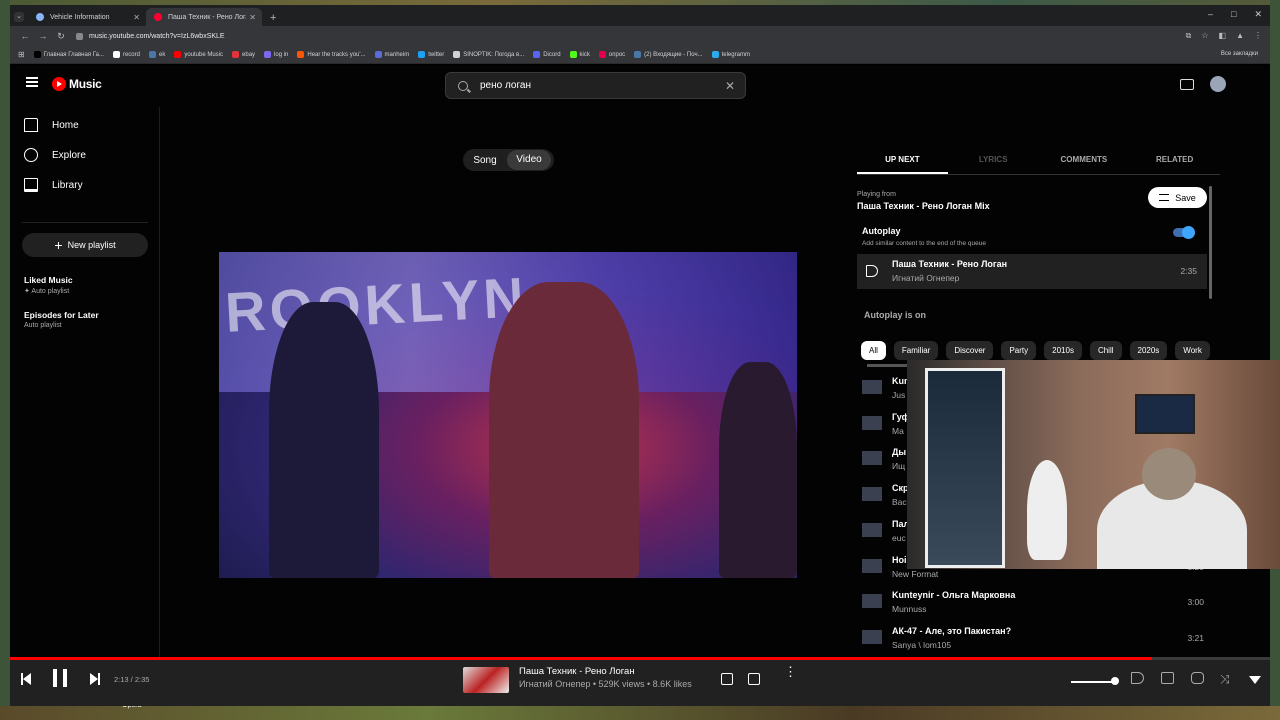 This screenshot has width=1280, height=720. What do you see at coordinates (577, 671) in the screenshot?
I see `now-playing-title: Паша Техник - Рено Логан` at bounding box center [577, 671].